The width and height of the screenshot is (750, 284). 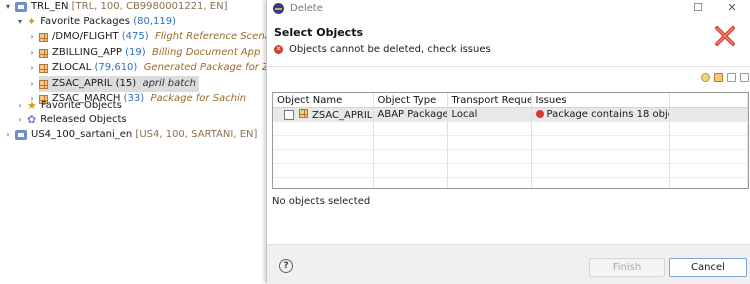 I want to click on table-toolbar, so click(x=725, y=77).